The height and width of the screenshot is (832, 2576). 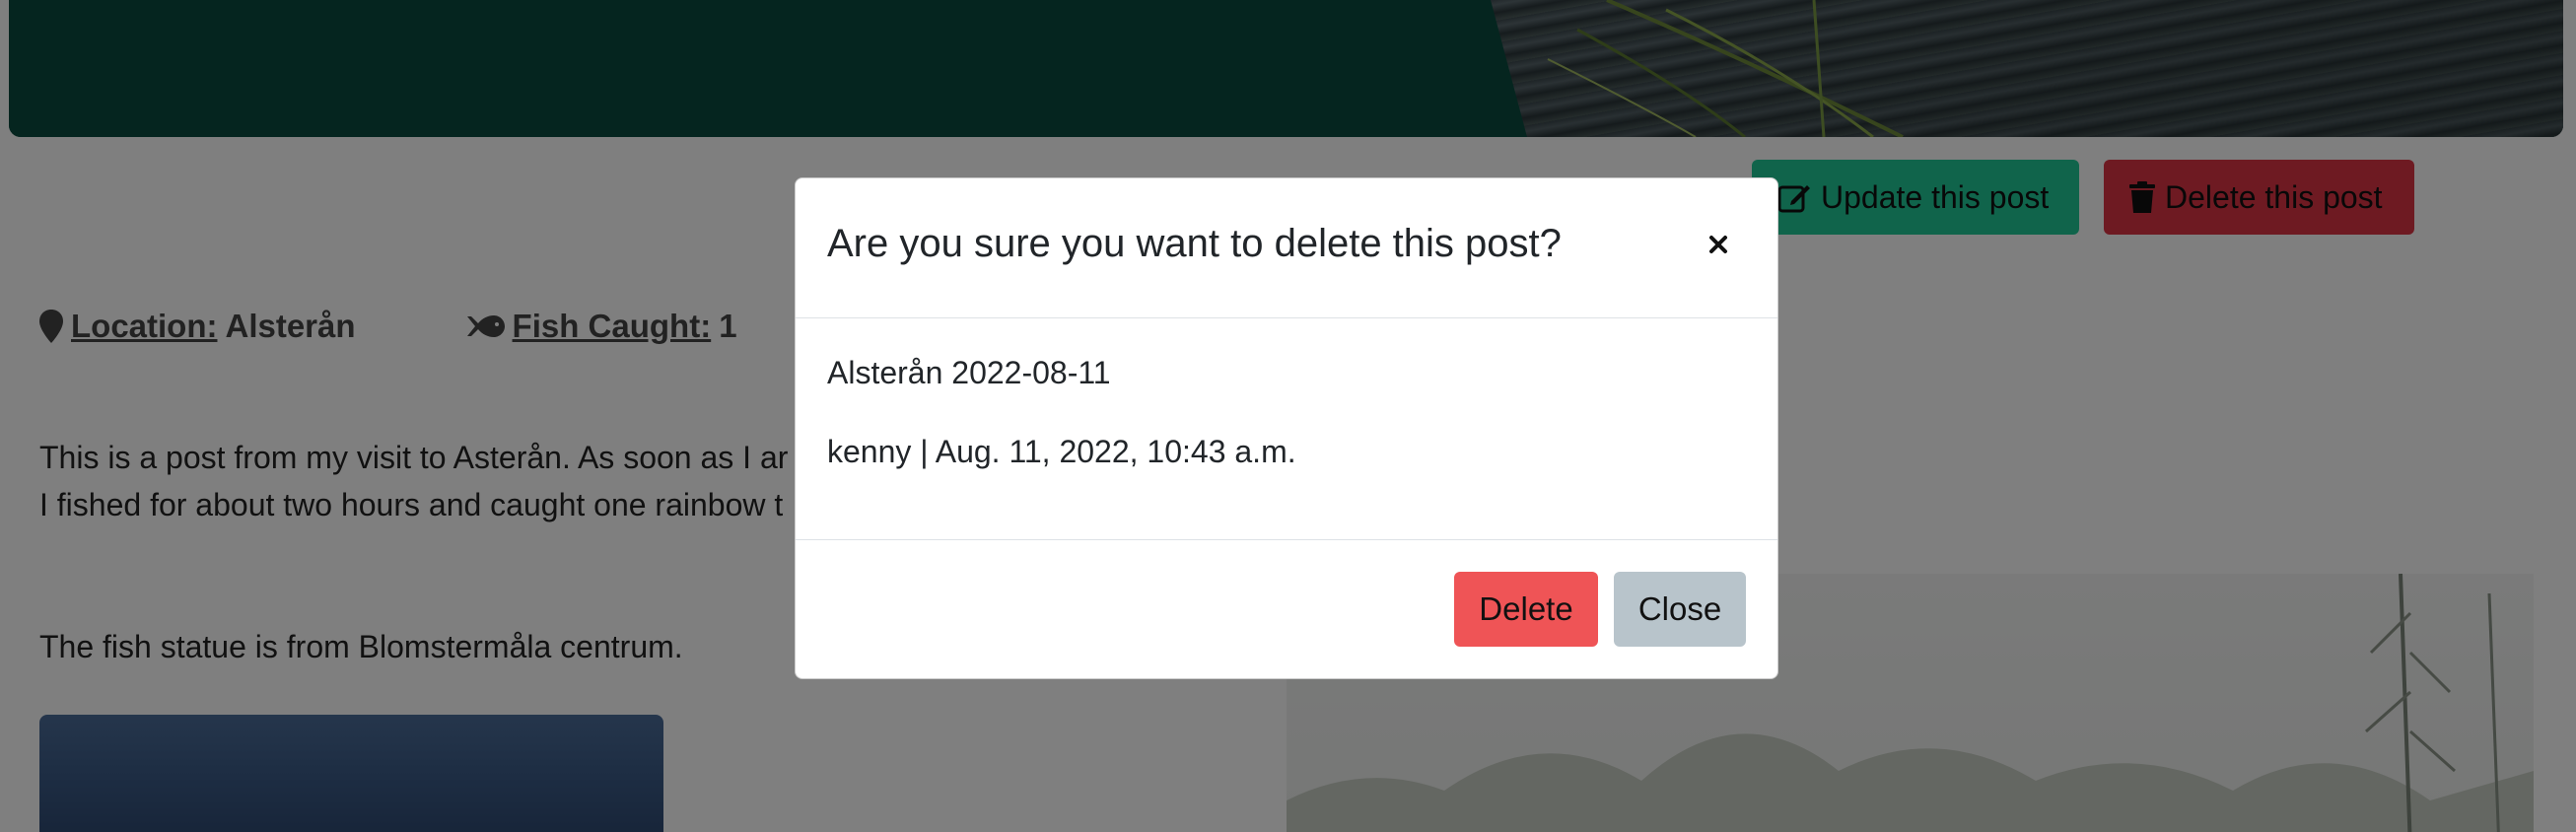 I want to click on close-icon, so click(x=1719, y=244).